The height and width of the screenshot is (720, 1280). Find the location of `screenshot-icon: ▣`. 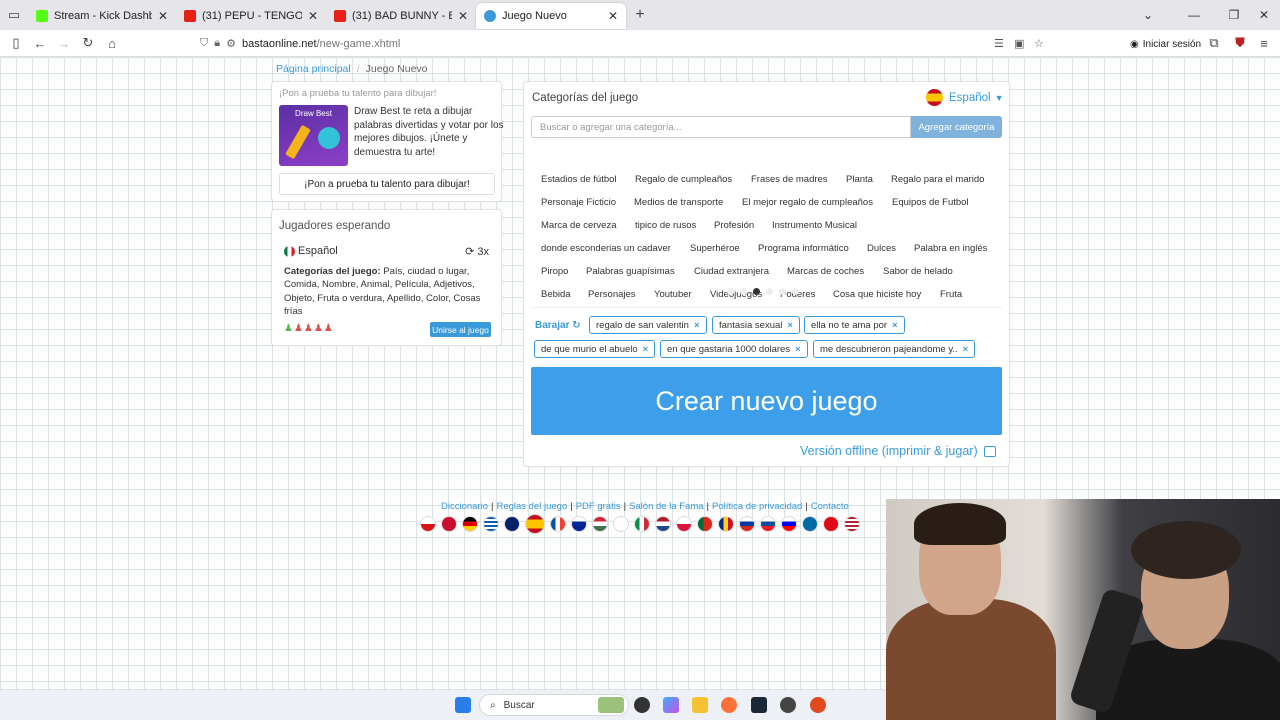

screenshot-icon: ▣ is located at coordinates (1019, 43).